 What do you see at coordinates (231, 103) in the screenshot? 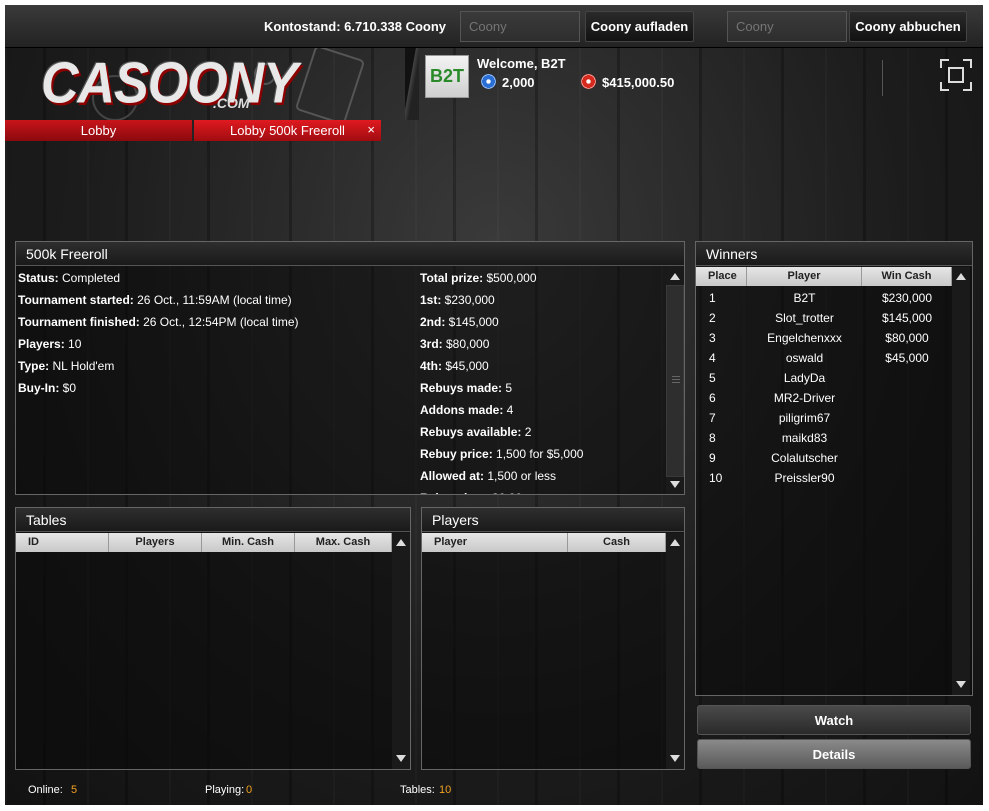
I see `logo-suffix: .COM` at bounding box center [231, 103].